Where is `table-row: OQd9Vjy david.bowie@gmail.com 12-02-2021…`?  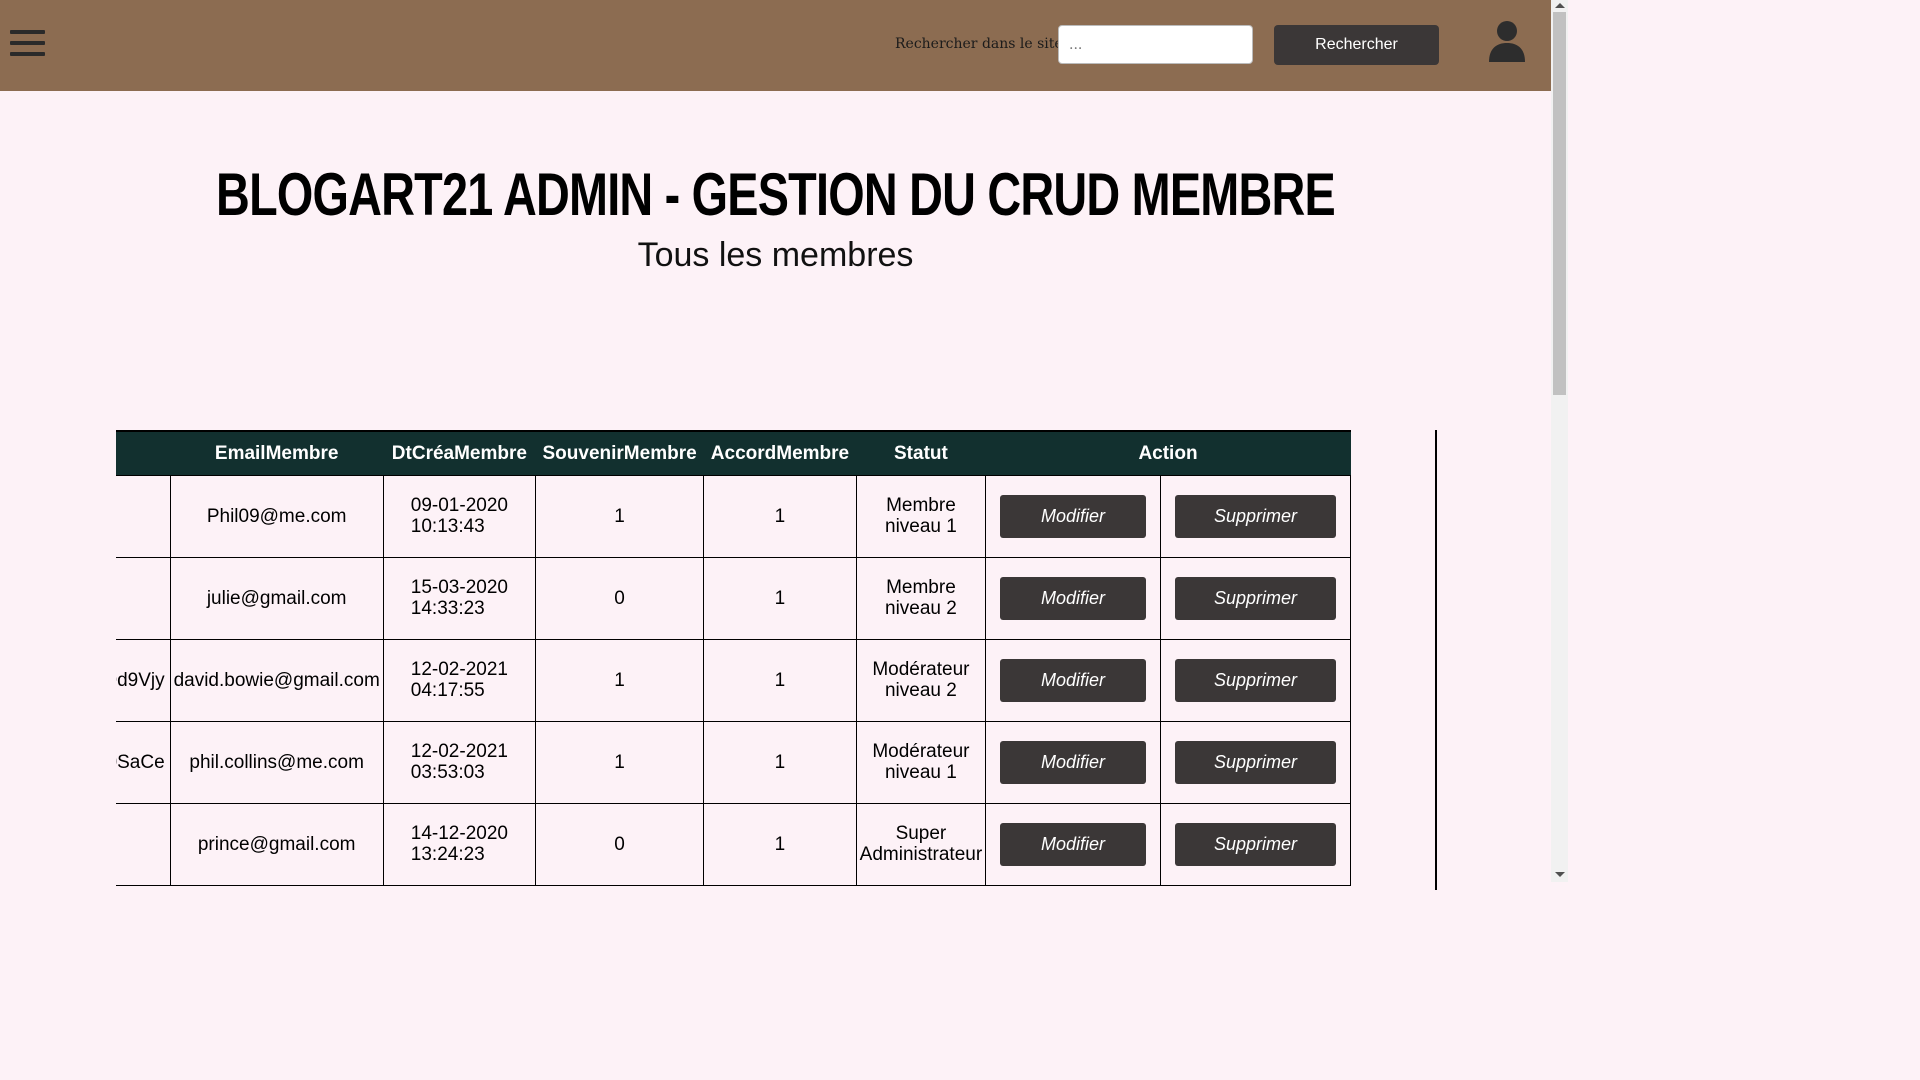
table-row: OQd9Vjy david.bowie@gmail.com 12-02-2021… is located at coordinates (734, 680).